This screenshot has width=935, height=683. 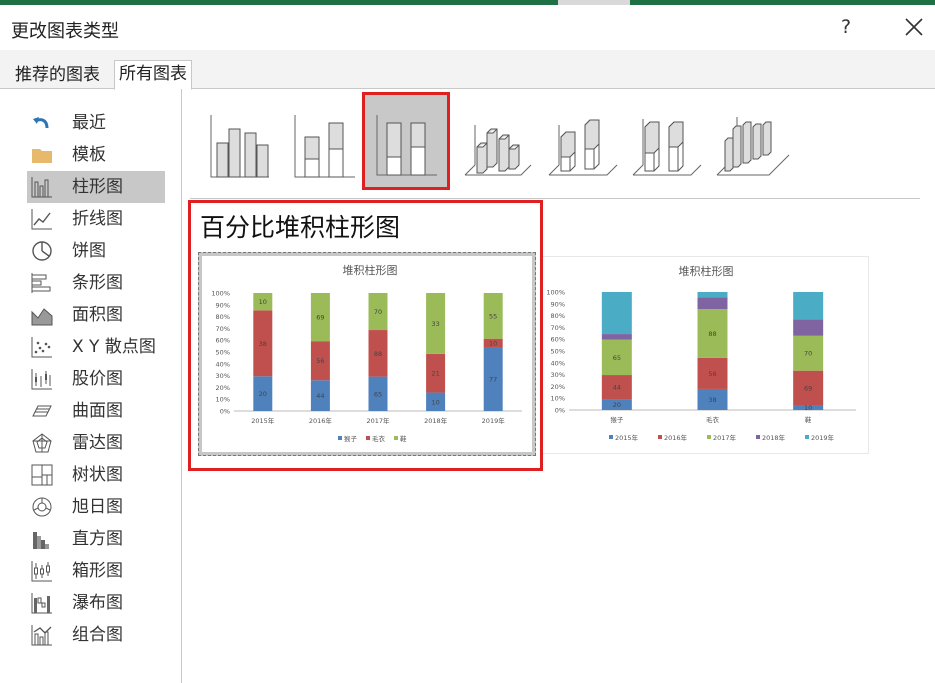 I want to click on tab-all-charts: 所有图表, so click(x=153, y=75).